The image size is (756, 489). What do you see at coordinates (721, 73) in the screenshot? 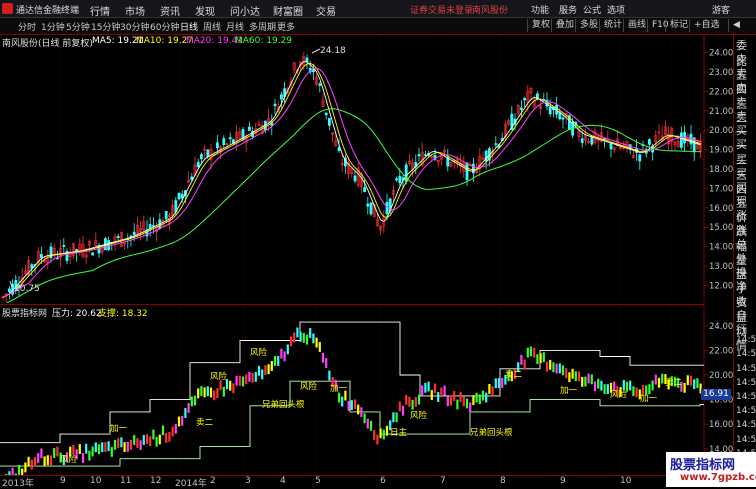
I see `price-tick-label: 23.00` at bounding box center [721, 73].